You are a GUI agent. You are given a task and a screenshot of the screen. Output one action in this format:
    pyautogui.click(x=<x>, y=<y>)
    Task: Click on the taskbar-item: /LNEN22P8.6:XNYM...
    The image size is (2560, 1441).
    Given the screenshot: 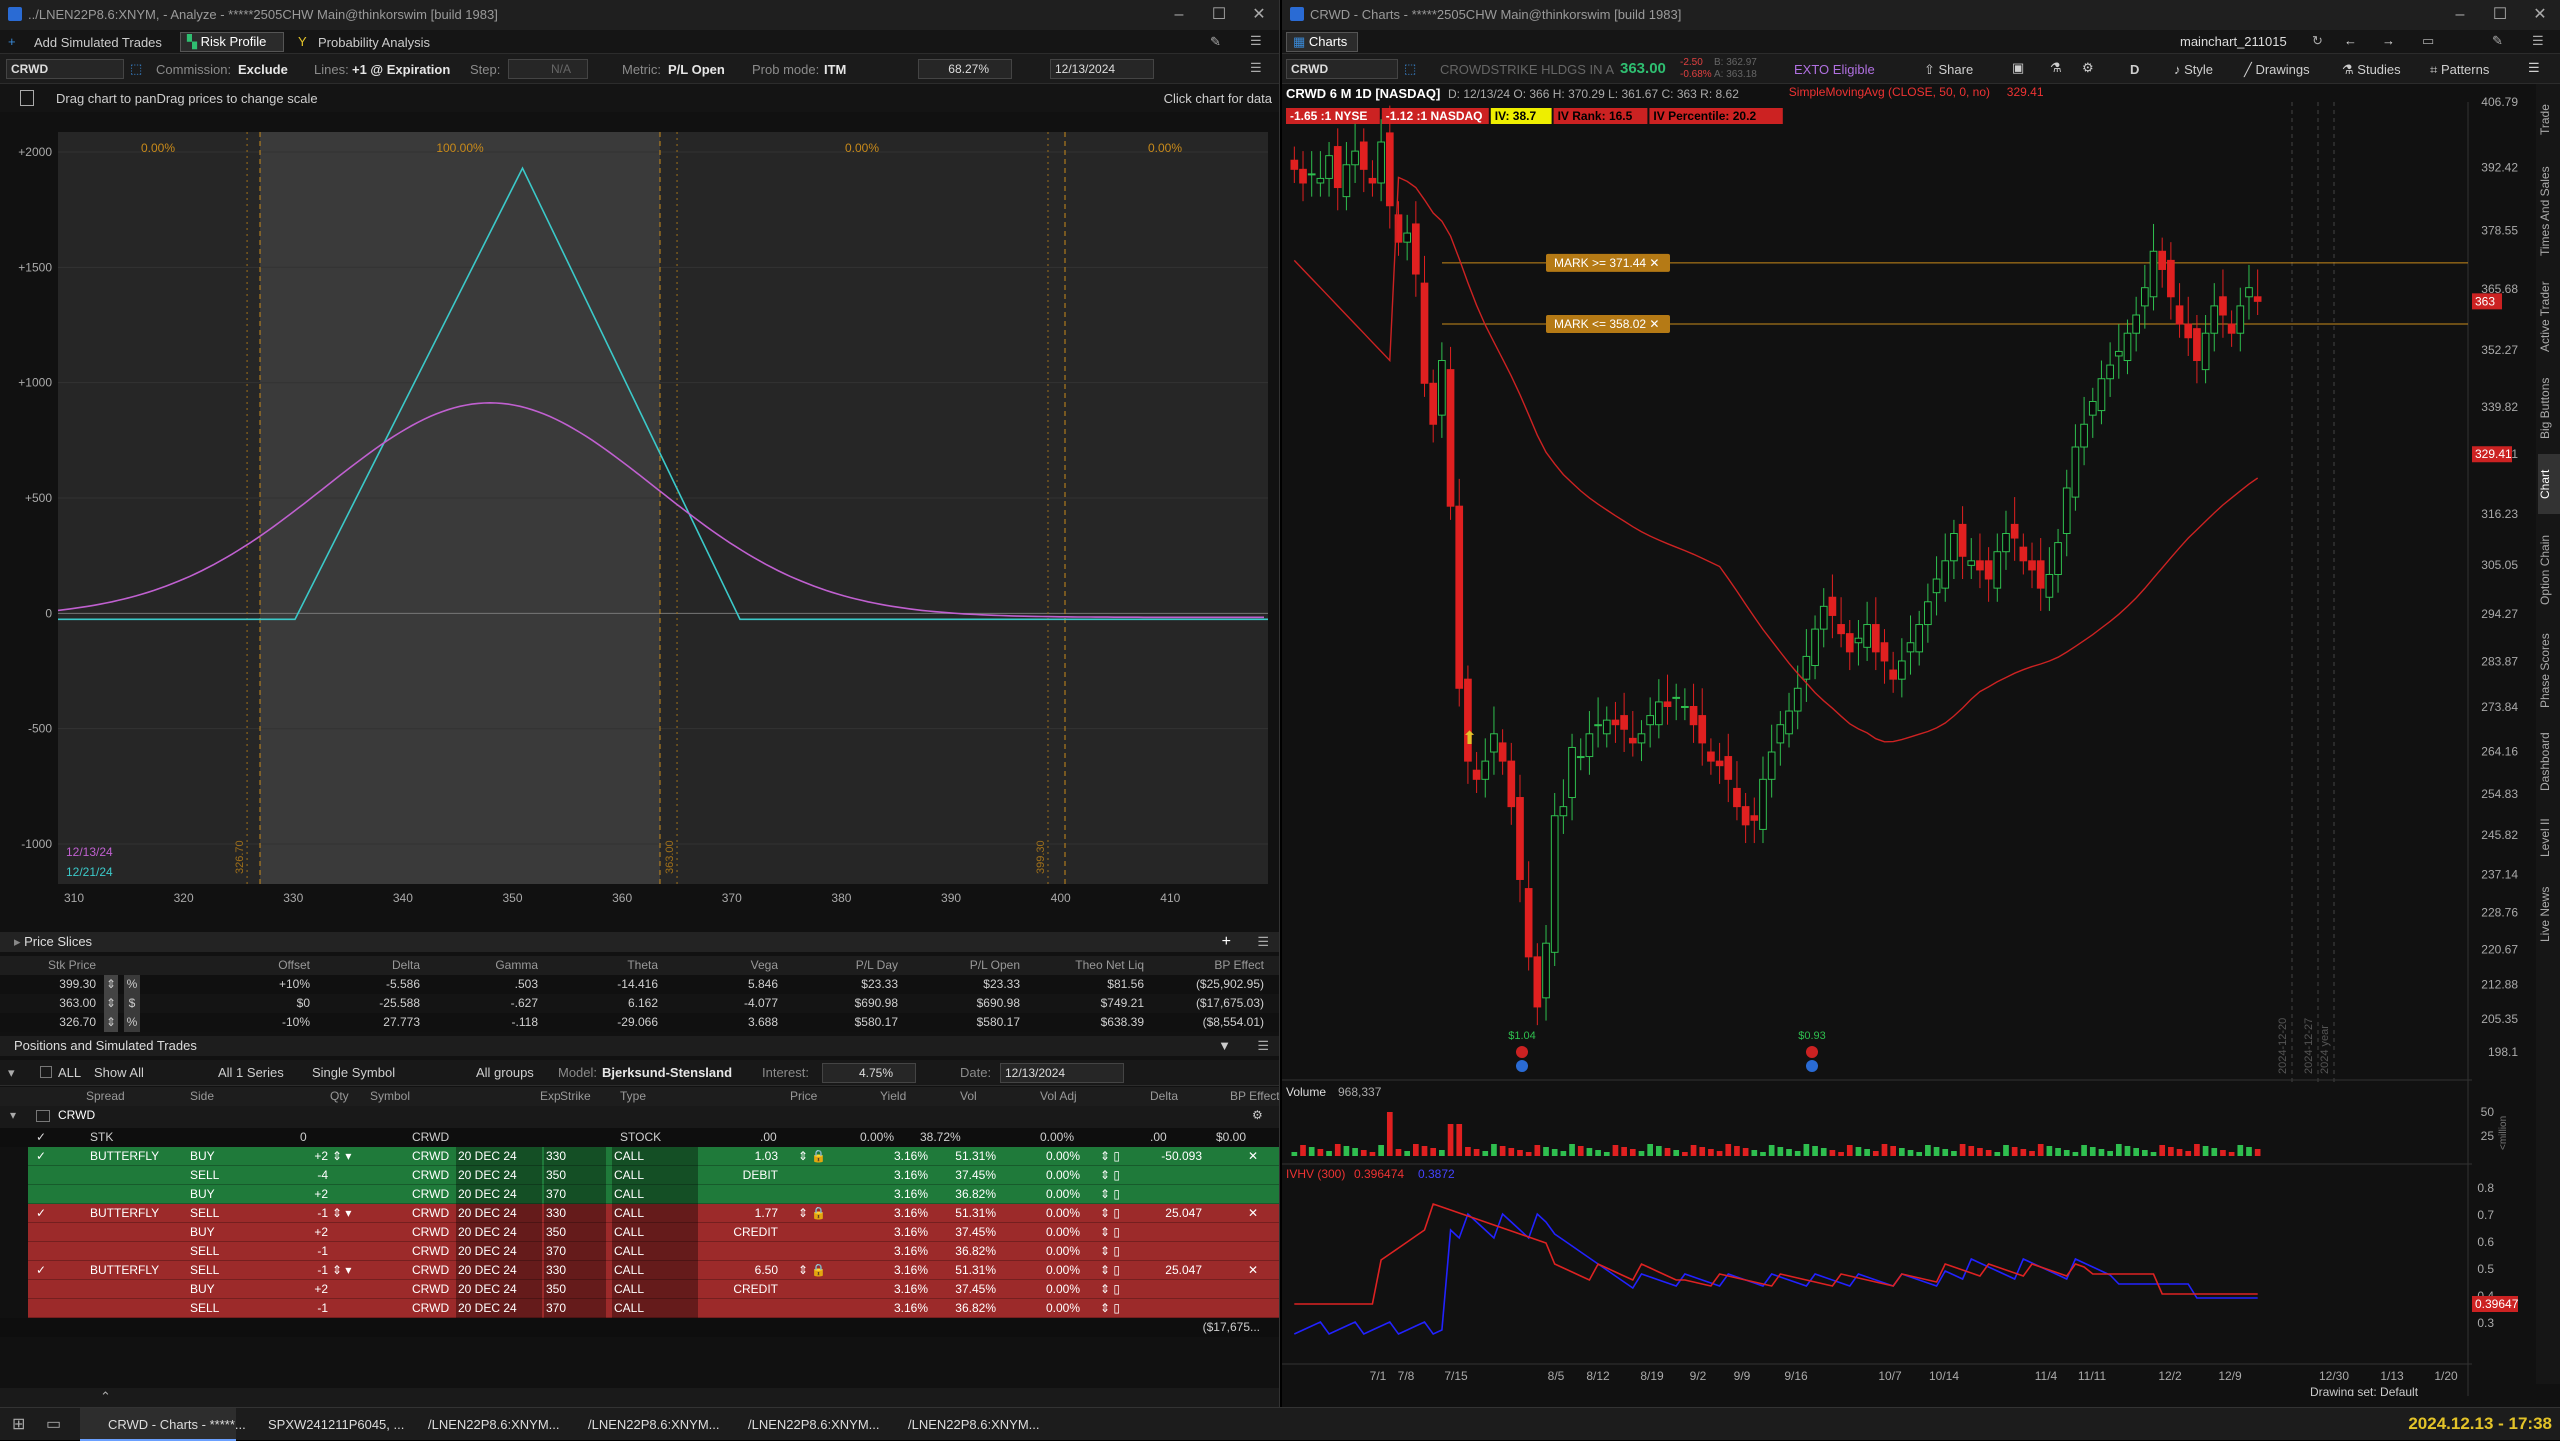 What is the action you would take?
    pyautogui.click(x=640, y=1424)
    